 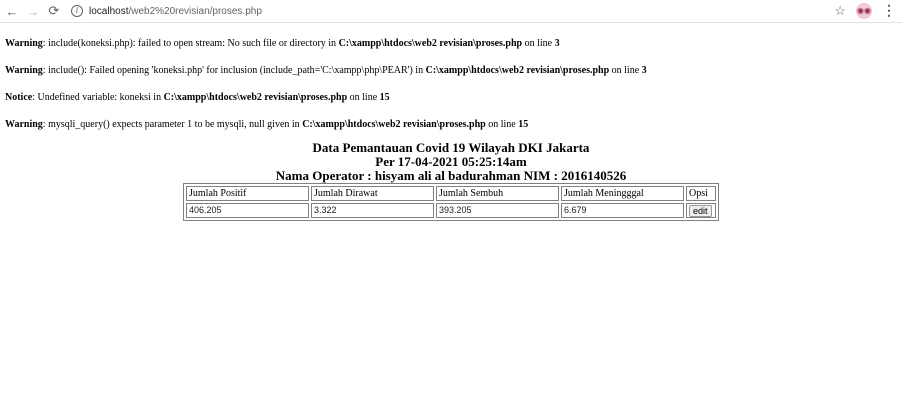 I want to click on meninggal-value: 6.679, so click(x=575, y=210).